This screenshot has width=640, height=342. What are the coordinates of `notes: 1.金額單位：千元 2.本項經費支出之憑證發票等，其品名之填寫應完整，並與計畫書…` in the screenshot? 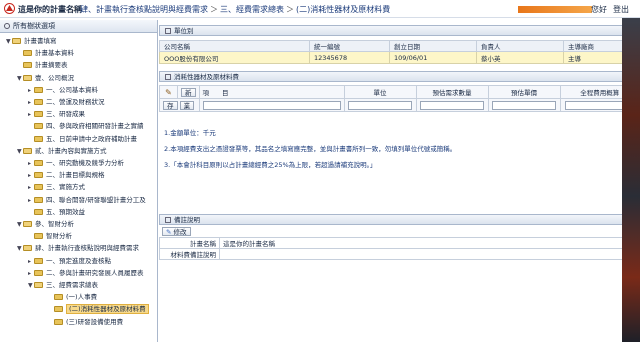 It's located at (399, 149).